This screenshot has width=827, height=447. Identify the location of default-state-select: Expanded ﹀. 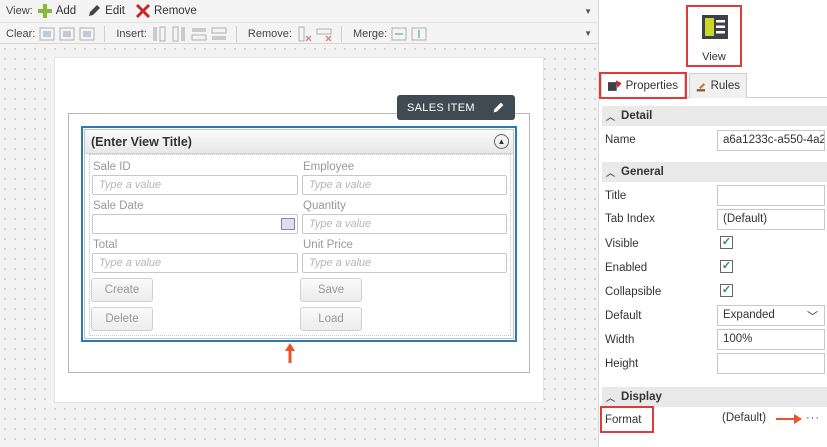
(771, 315).